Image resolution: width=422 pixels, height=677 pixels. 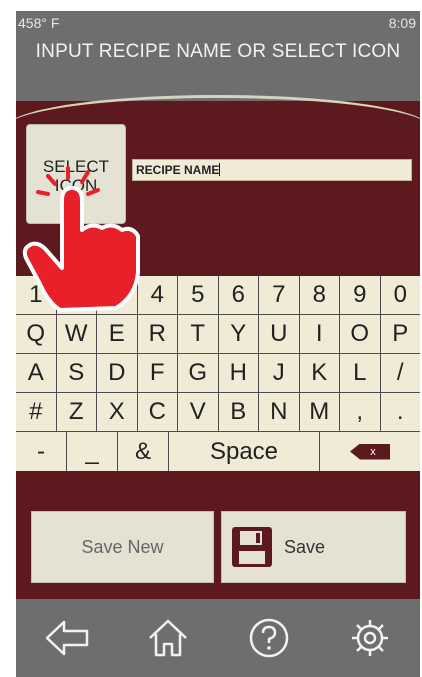 I want to click on home-button, so click(x=168, y=638).